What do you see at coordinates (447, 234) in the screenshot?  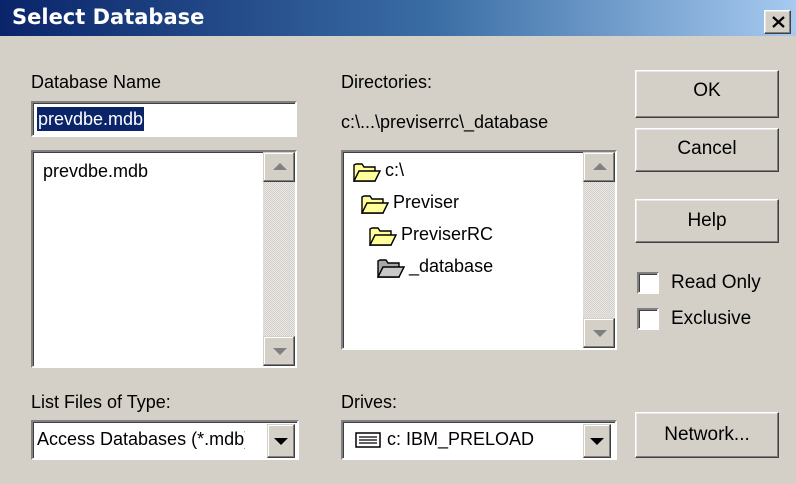 I see `directory-item-label: PreviserRC` at bounding box center [447, 234].